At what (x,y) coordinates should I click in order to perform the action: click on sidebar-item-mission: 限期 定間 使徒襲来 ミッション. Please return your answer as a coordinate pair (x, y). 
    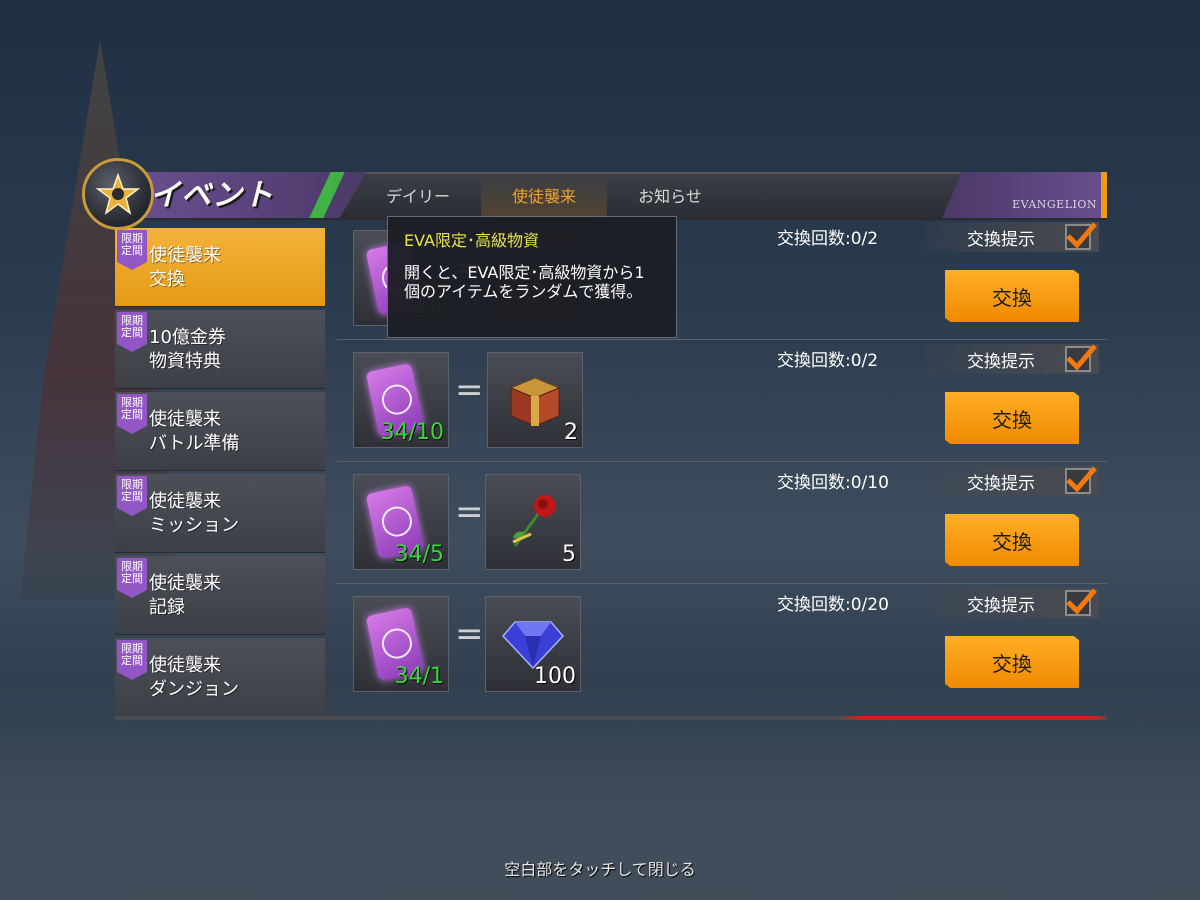
    Looking at the image, I should click on (220, 513).